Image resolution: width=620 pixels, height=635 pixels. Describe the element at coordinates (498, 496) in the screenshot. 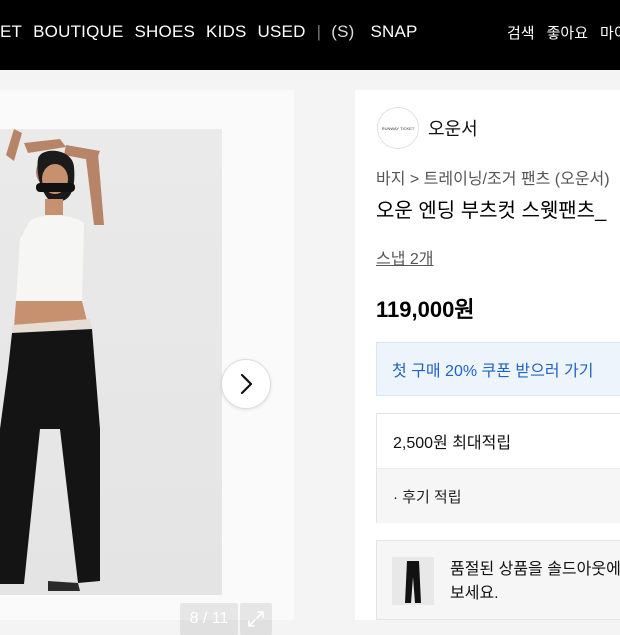

I see `review-points-text: · 후기 적립` at that location.